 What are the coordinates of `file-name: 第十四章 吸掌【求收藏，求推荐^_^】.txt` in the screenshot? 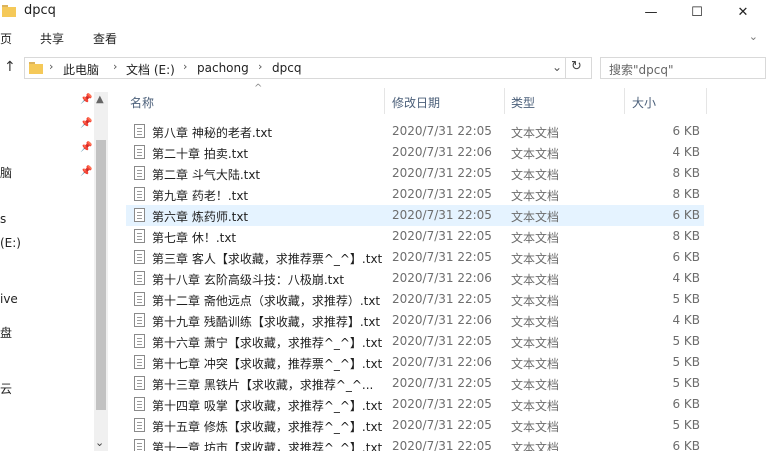 It's located at (267, 406).